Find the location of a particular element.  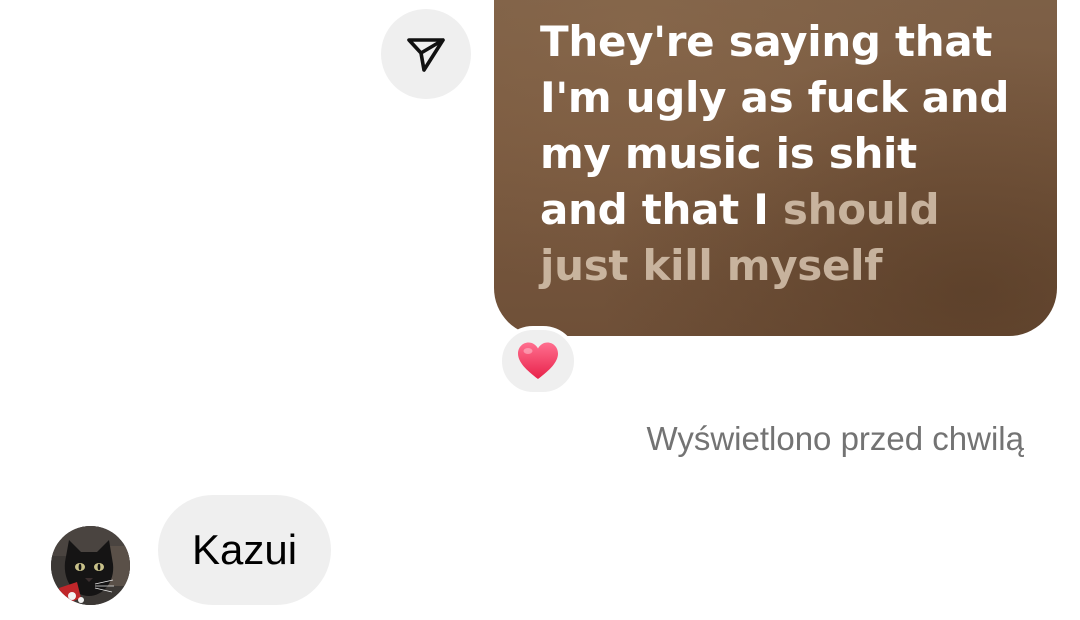

seen-status: Wyświetlono przed chwilą is located at coordinates (835, 438).